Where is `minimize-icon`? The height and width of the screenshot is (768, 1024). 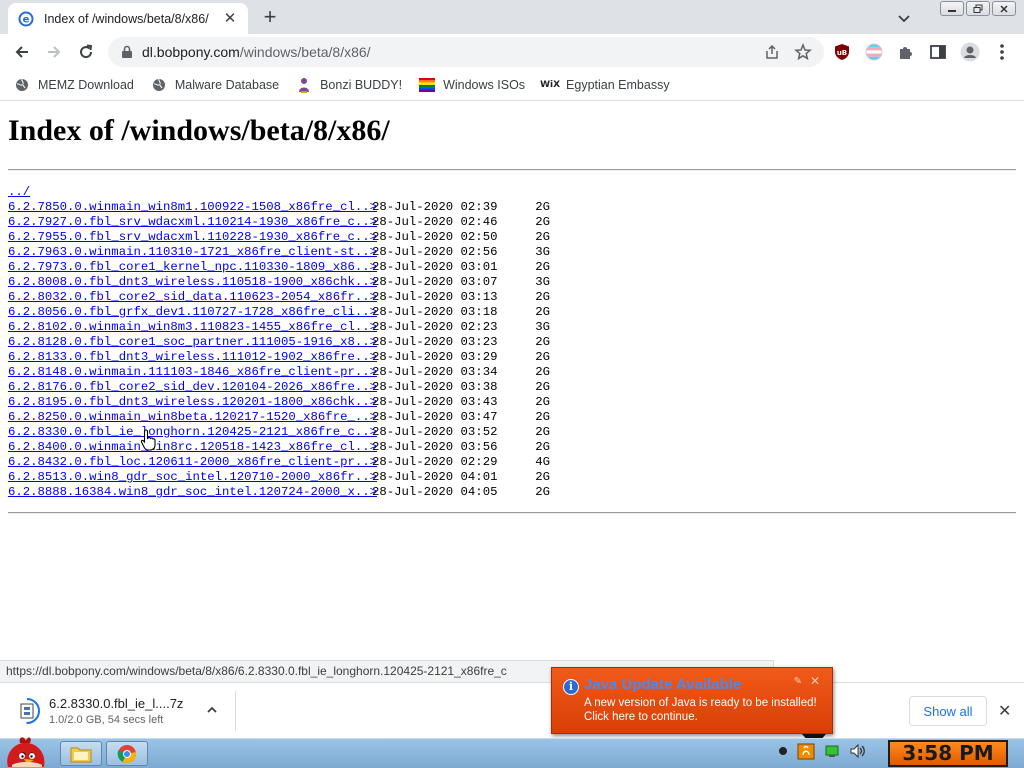 minimize-icon is located at coordinates (952, 10).